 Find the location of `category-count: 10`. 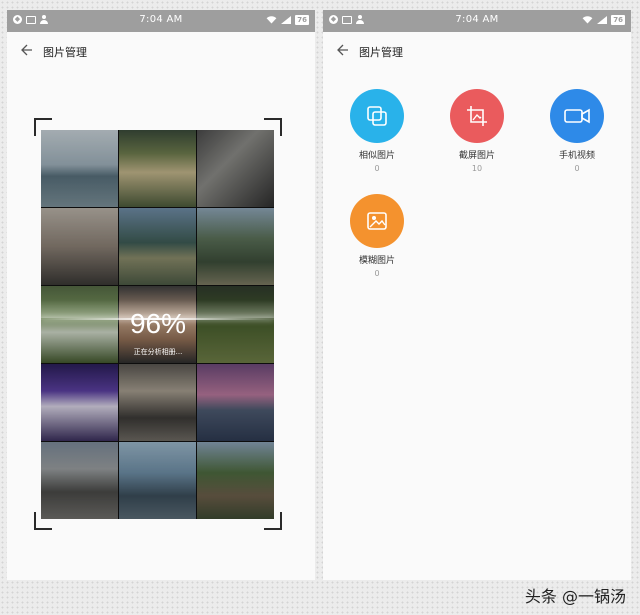

category-count: 10 is located at coordinates (477, 168).